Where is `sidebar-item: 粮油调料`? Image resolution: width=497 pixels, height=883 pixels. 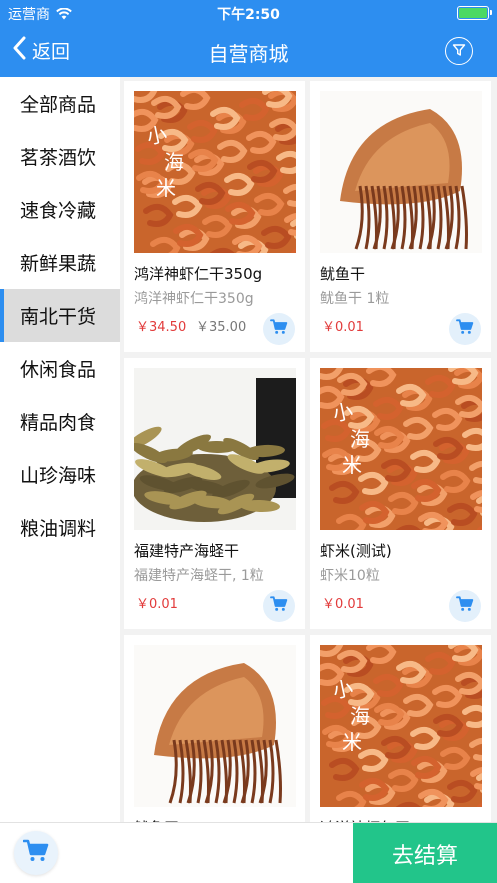 sidebar-item: 粮油调料 is located at coordinates (60, 527).